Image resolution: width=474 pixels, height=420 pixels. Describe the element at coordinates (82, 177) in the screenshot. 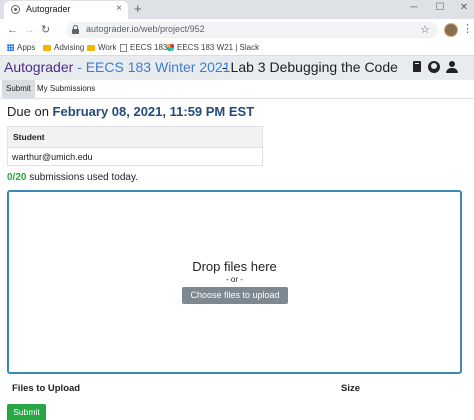

I see `submissions-text: submissions used today.` at that location.